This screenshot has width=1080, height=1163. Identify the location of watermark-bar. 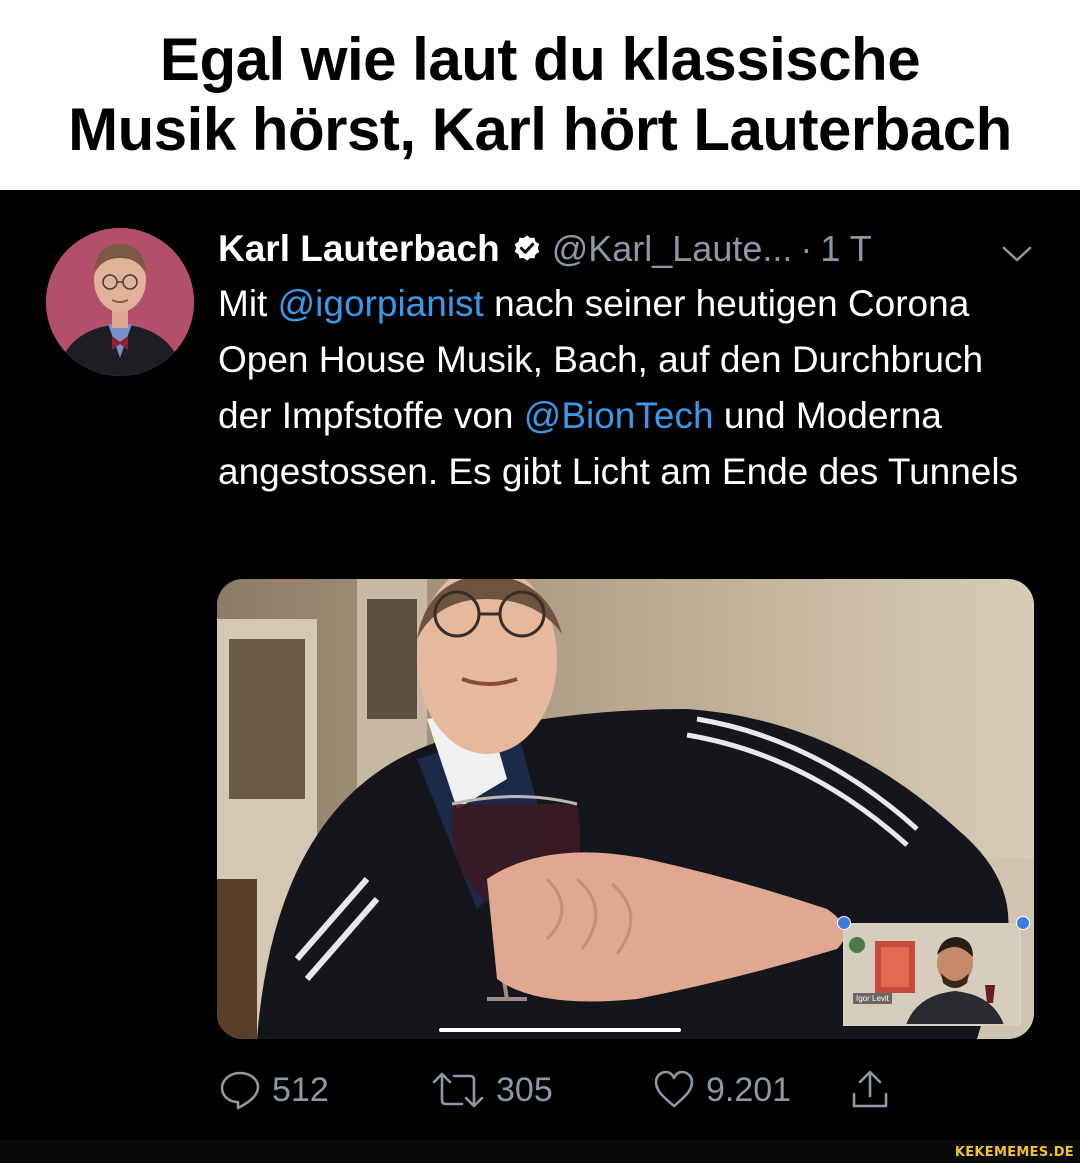
(540, 1151).